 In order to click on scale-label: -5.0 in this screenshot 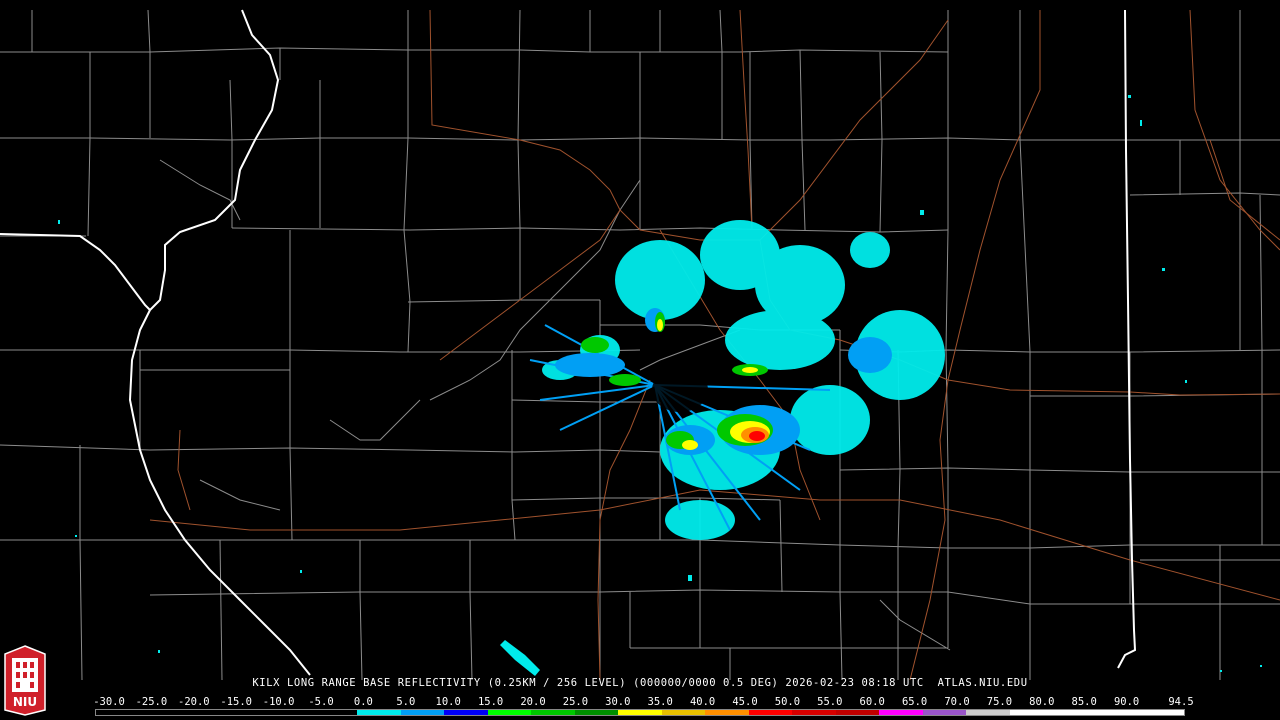, I will do `click(321, 702)`.